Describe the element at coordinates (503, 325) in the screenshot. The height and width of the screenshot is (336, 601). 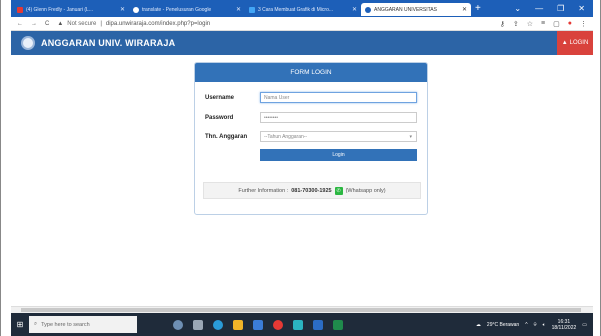
I see `weather-text: 29°C Berawan` at that location.